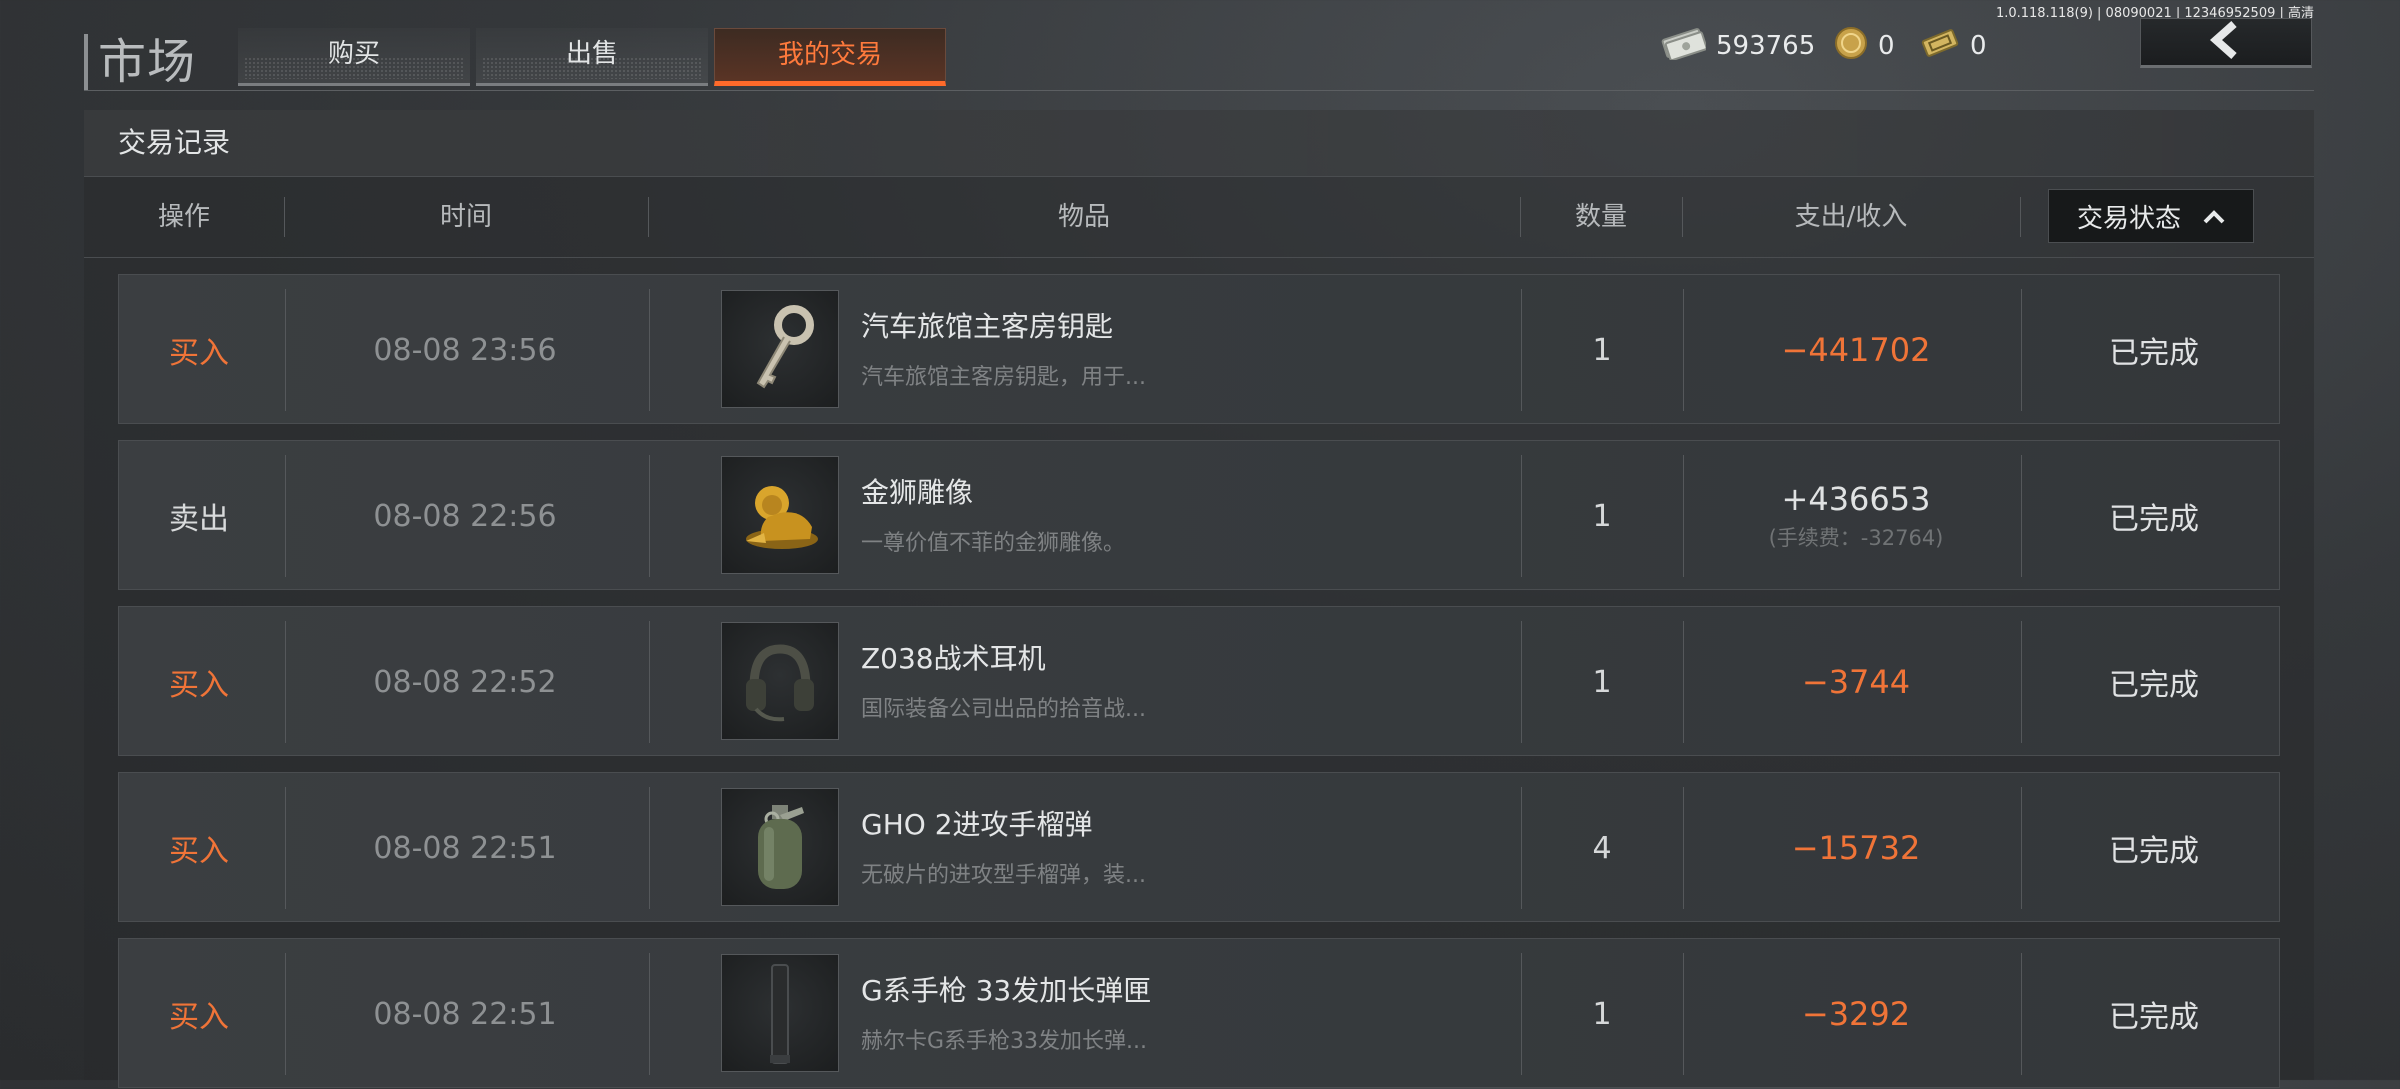  What do you see at coordinates (977, 824) in the screenshot?
I see `item-name: GHO 2进攻手榴弹` at bounding box center [977, 824].